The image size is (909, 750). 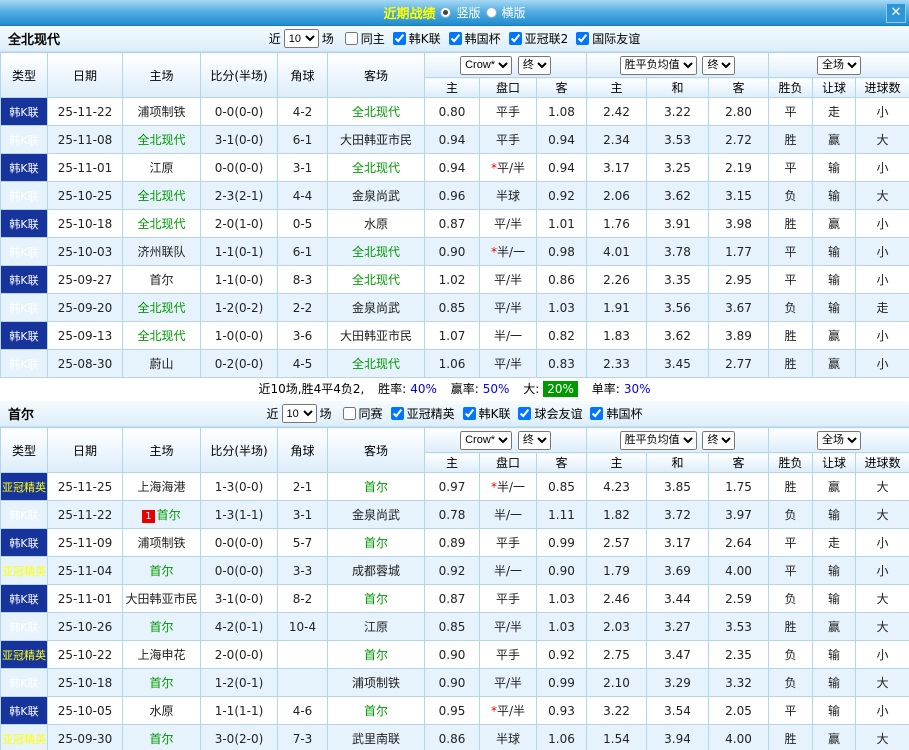 I want to click on vertical-layout-label: 竖版, so click(x=468, y=12).